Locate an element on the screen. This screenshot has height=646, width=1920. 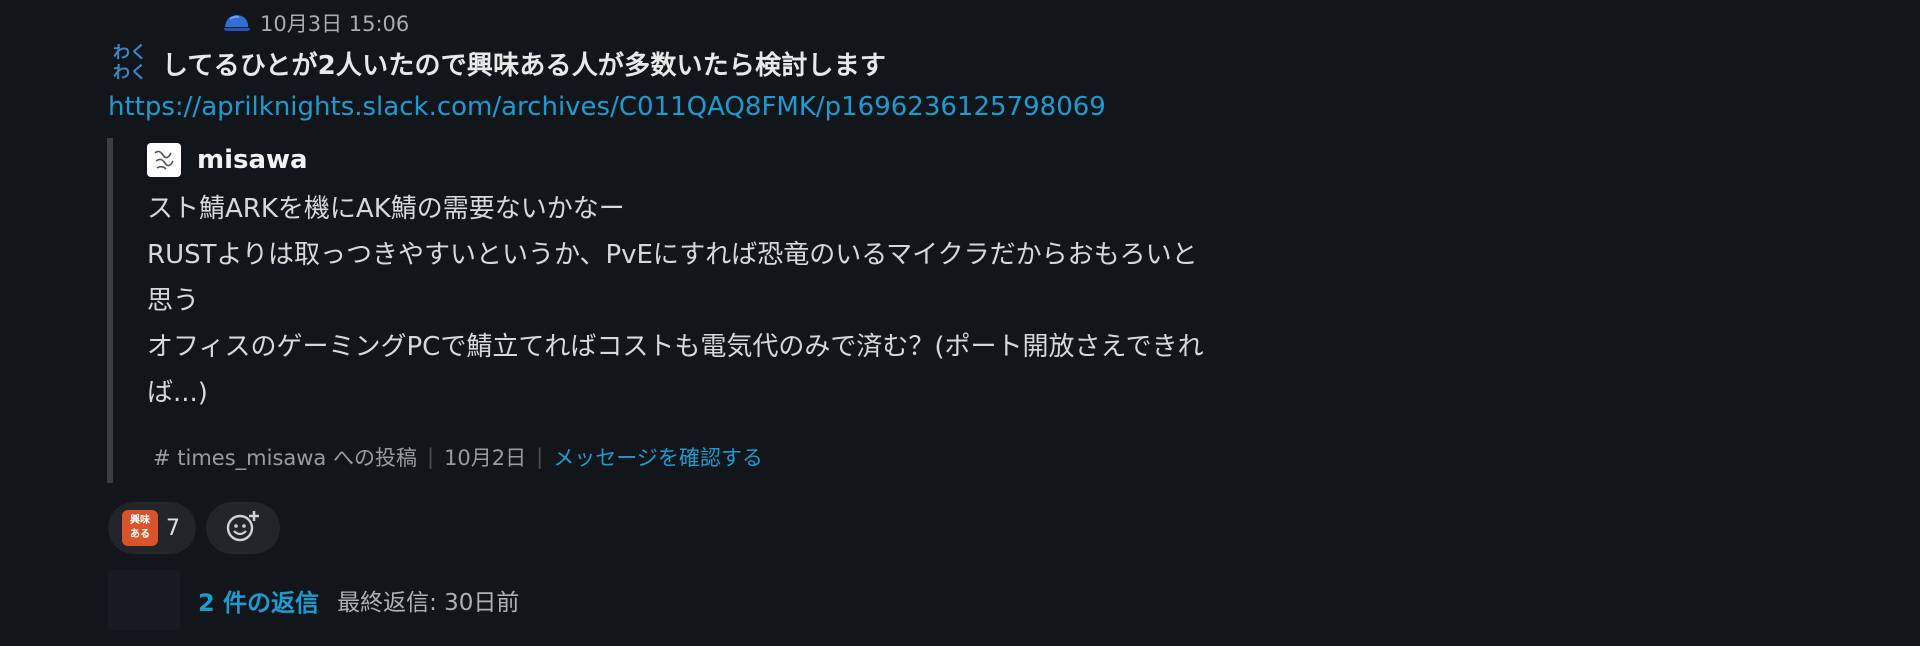
quote-line: ば...) is located at coordinates (177, 393).